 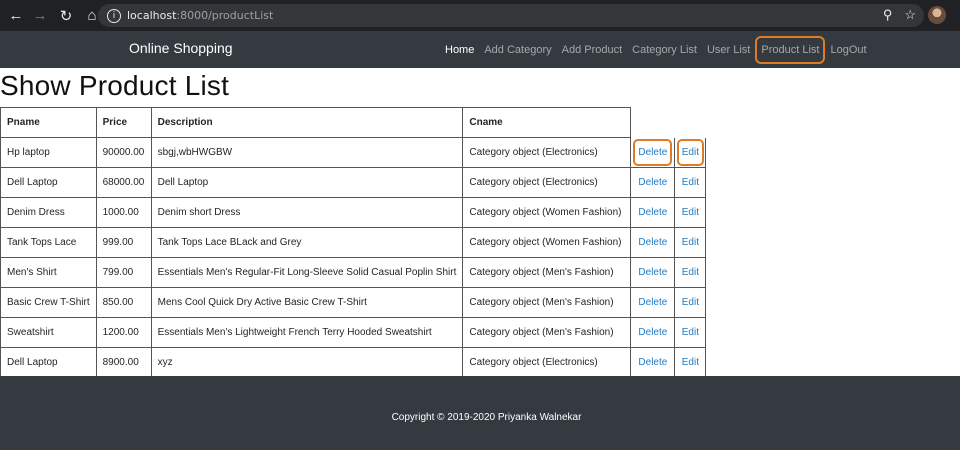 What do you see at coordinates (114, 15) in the screenshot?
I see `info-icon: i` at bounding box center [114, 15].